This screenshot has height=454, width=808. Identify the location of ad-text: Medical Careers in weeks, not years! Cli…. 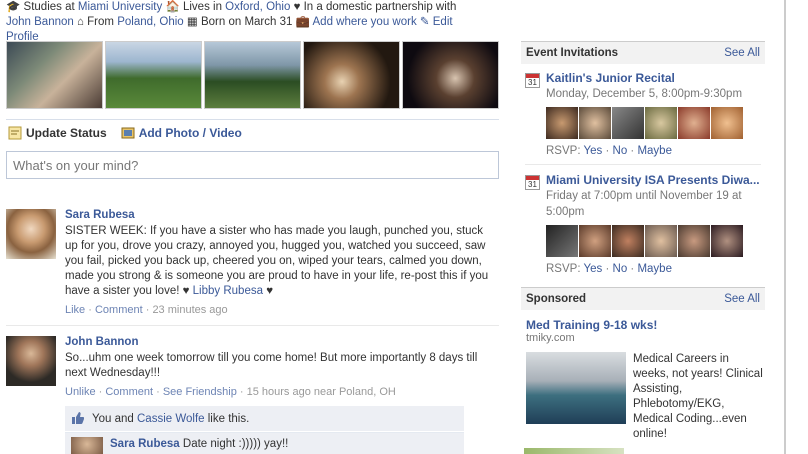
(698, 396).